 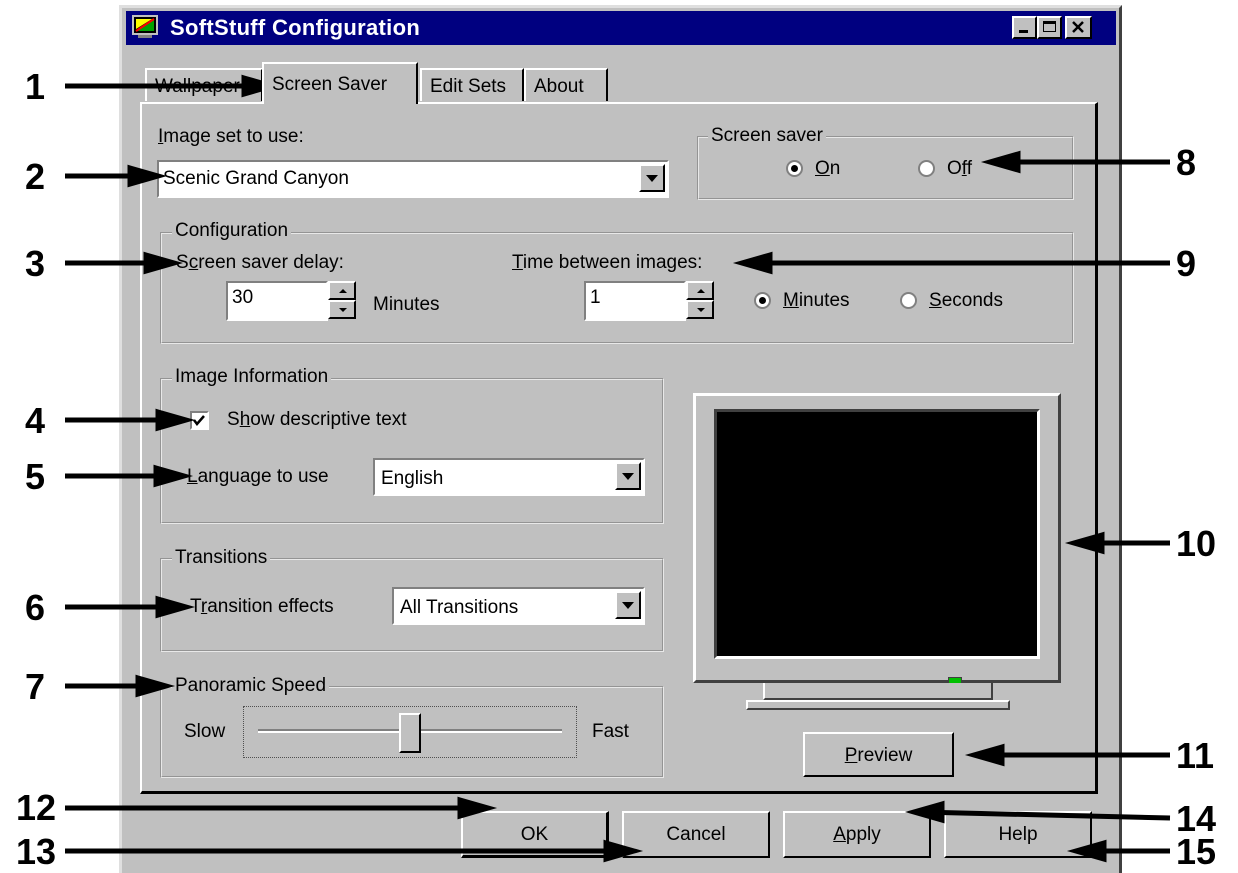 What do you see at coordinates (330, 84) in the screenshot?
I see `tab-label: Screen Saver` at bounding box center [330, 84].